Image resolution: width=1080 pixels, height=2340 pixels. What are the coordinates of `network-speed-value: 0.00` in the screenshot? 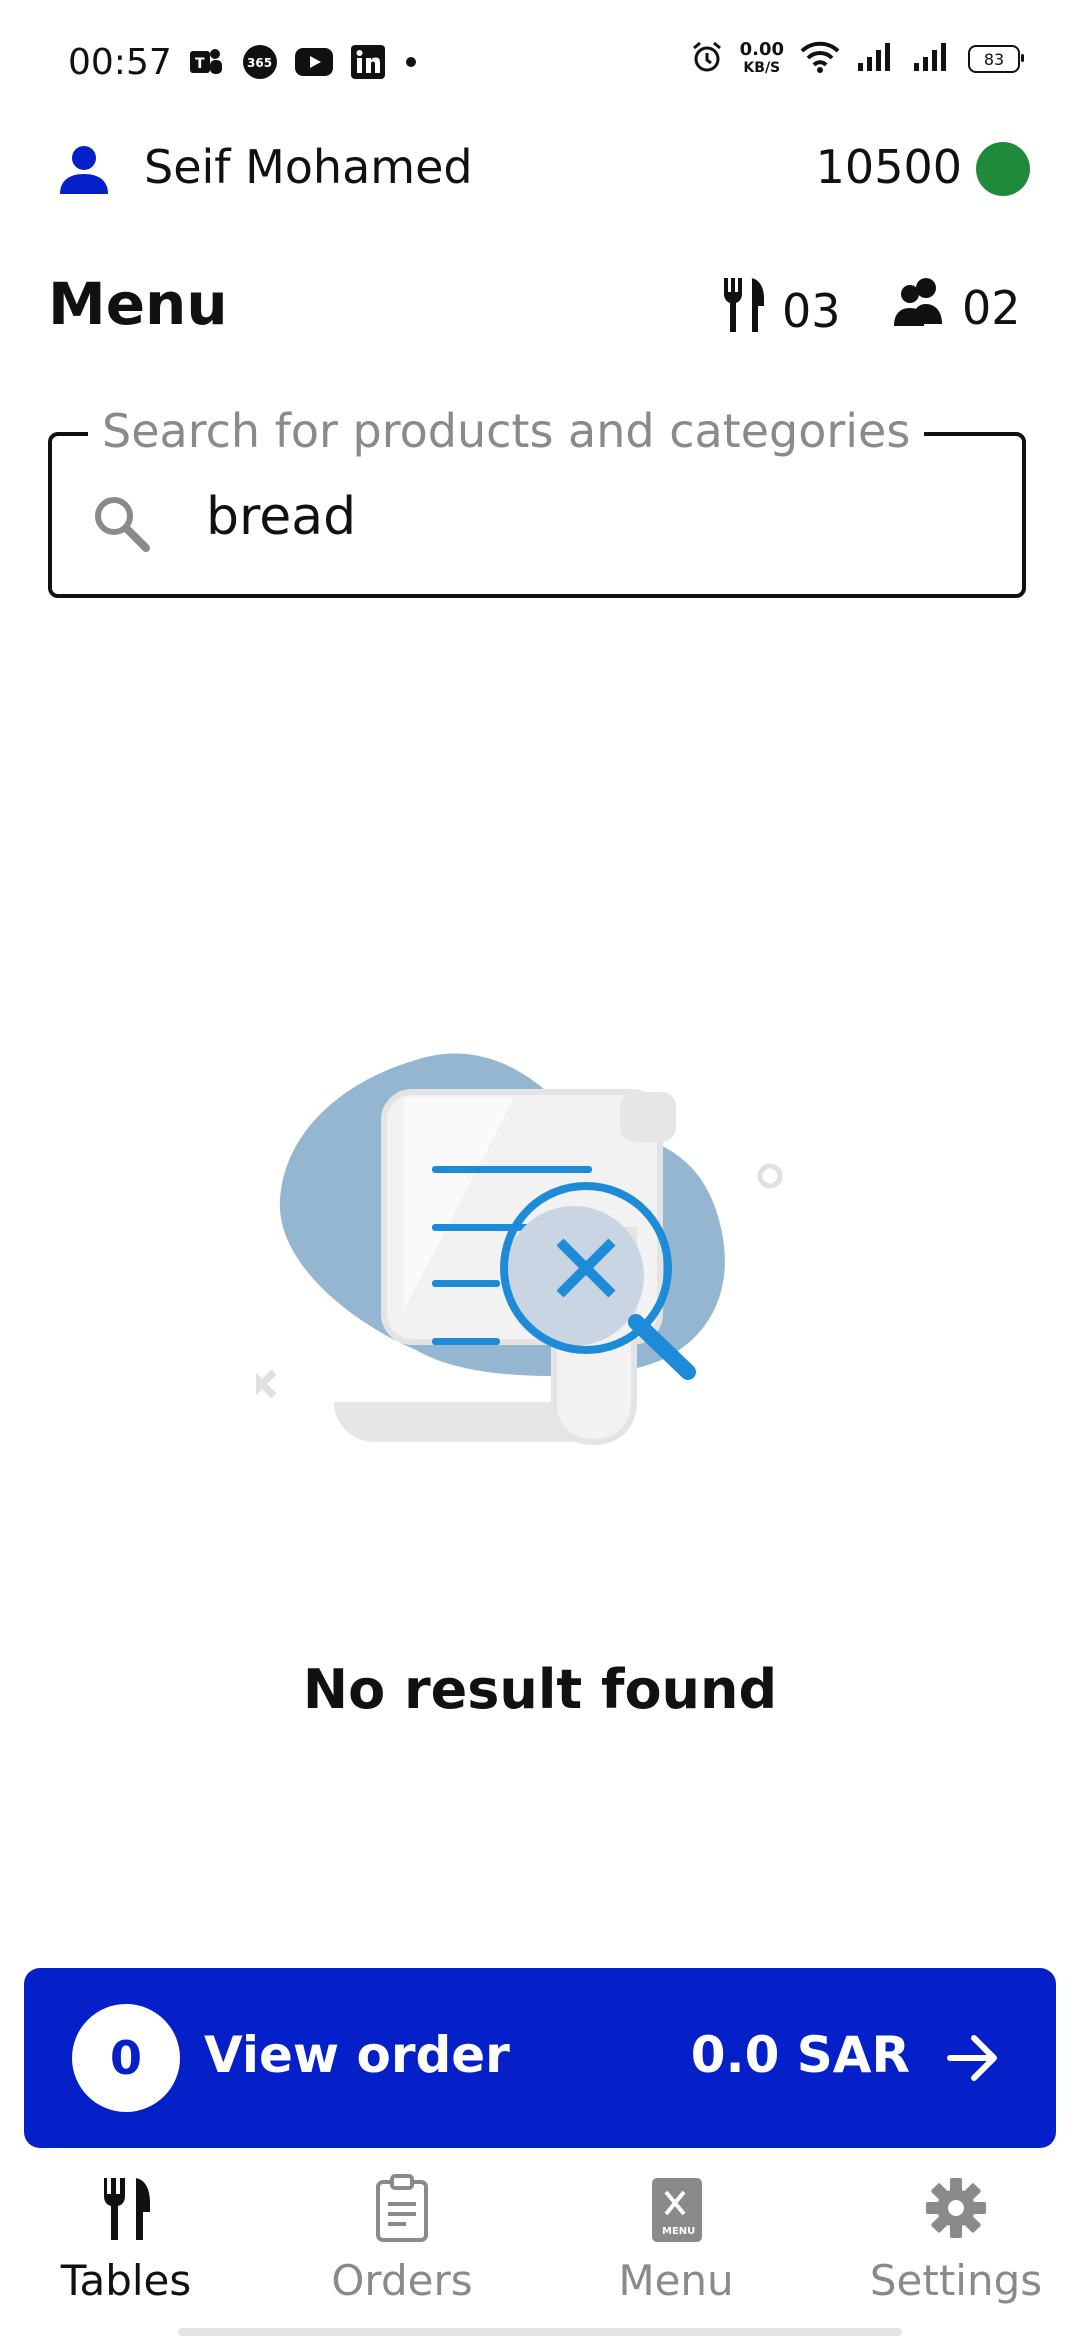 It's located at (761, 49).